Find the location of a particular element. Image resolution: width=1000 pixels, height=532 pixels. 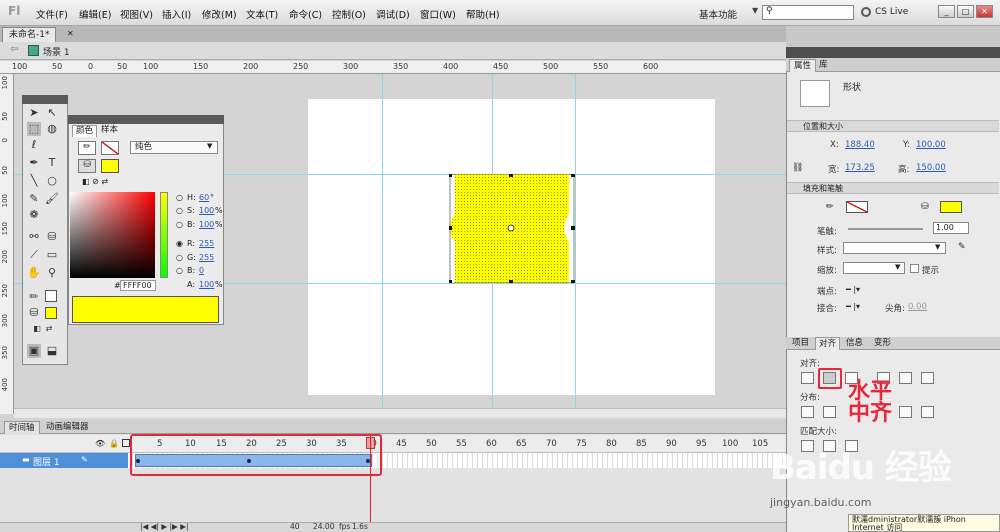

free-transform-tool-icon: ⬚ is located at coordinates (34, 129).